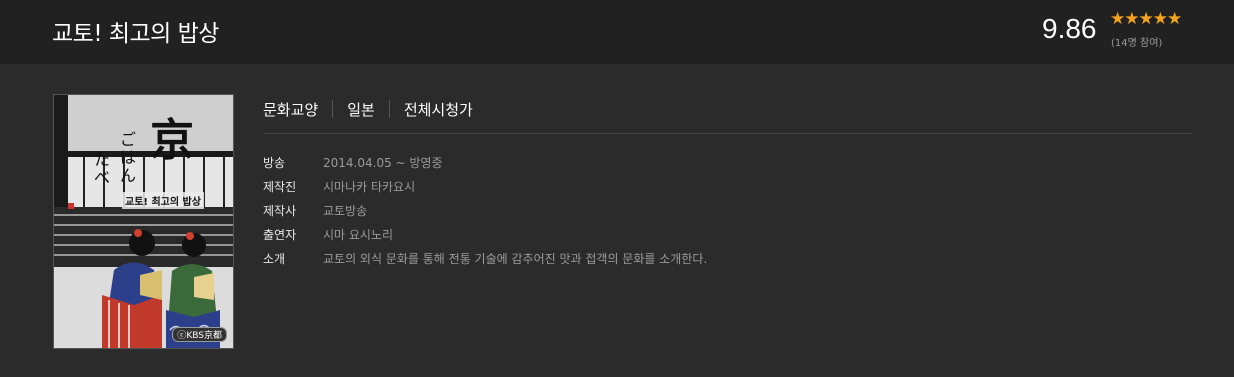 This screenshot has height=377, width=1234. What do you see at coordinates (1146, 19) in the screenshot?
I see `rating-stars: ★★★★★` at bounding box center [1146, 19].